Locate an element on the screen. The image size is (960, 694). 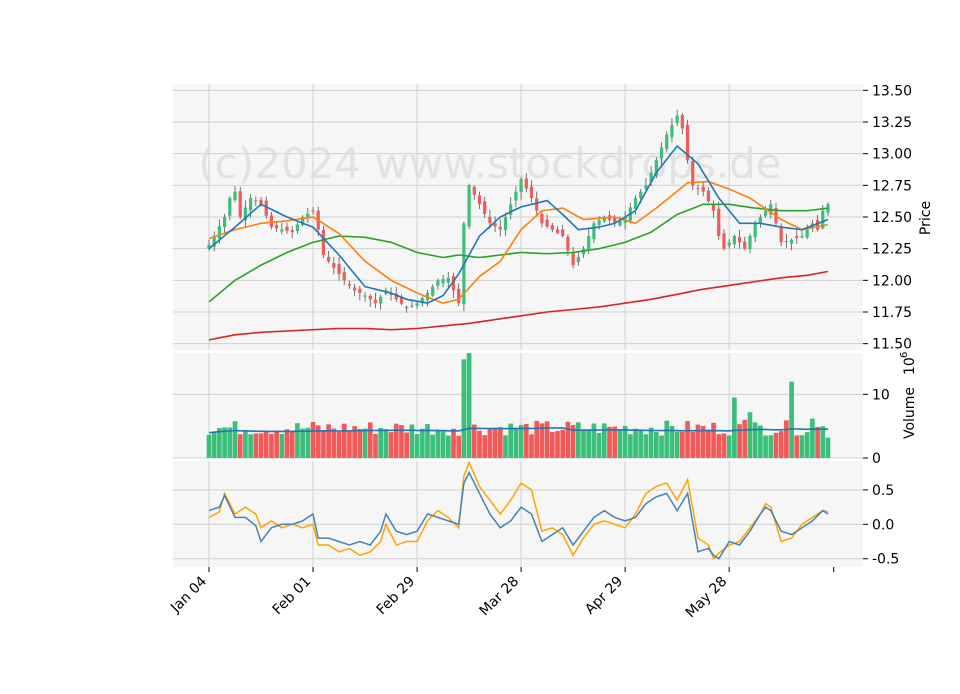
price-axis-tick-label: 12.75 is located at coordinates (892, 186).